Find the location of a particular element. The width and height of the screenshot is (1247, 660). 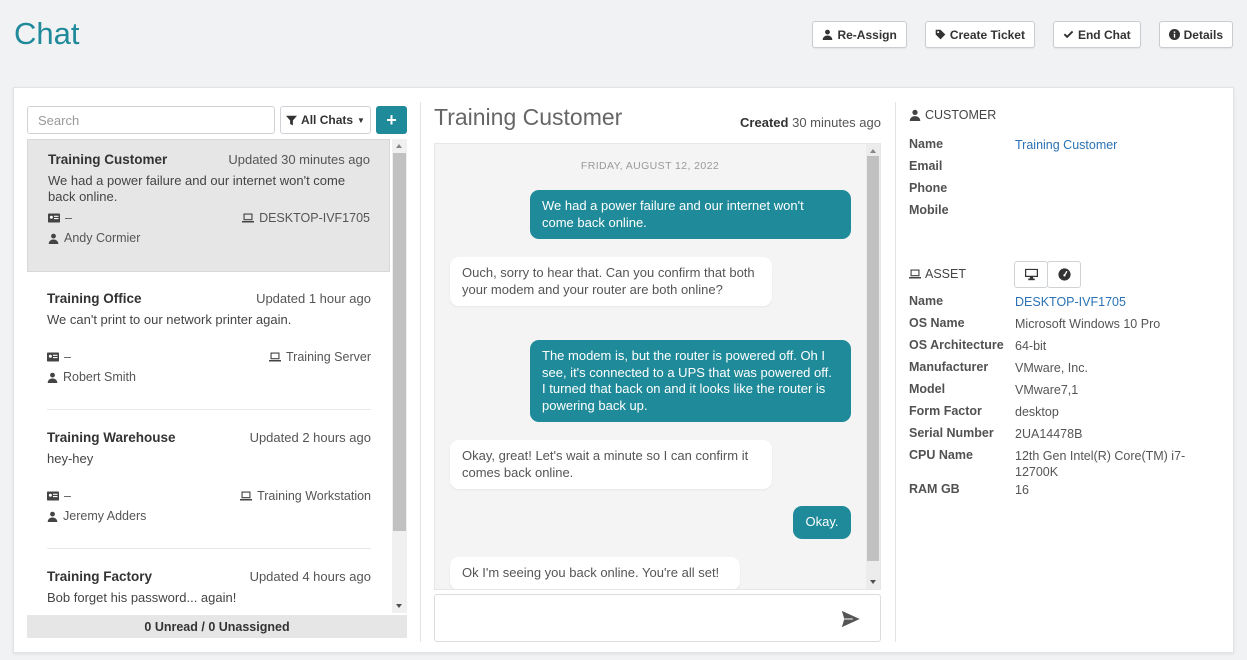

customer-heading: CUSTOMER is located at coordinates (952, 115).